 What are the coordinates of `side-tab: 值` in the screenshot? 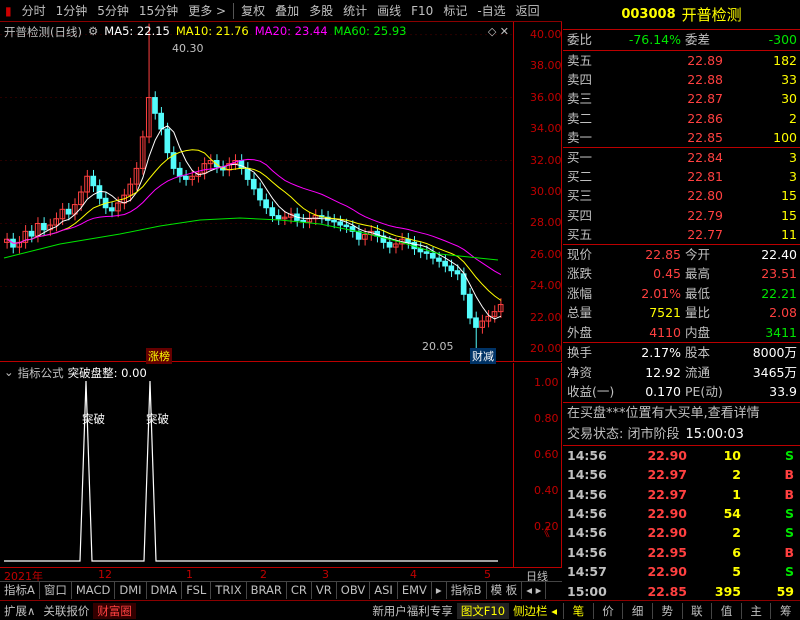 It's located at (726, 610).